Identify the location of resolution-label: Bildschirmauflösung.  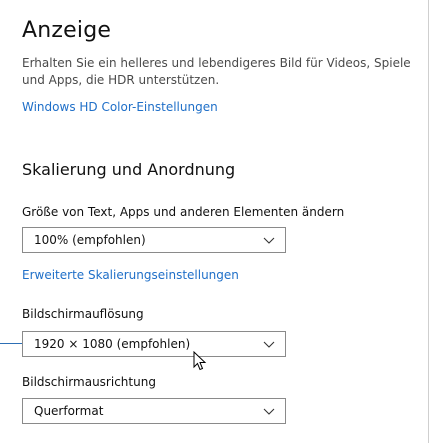
(83, 314).